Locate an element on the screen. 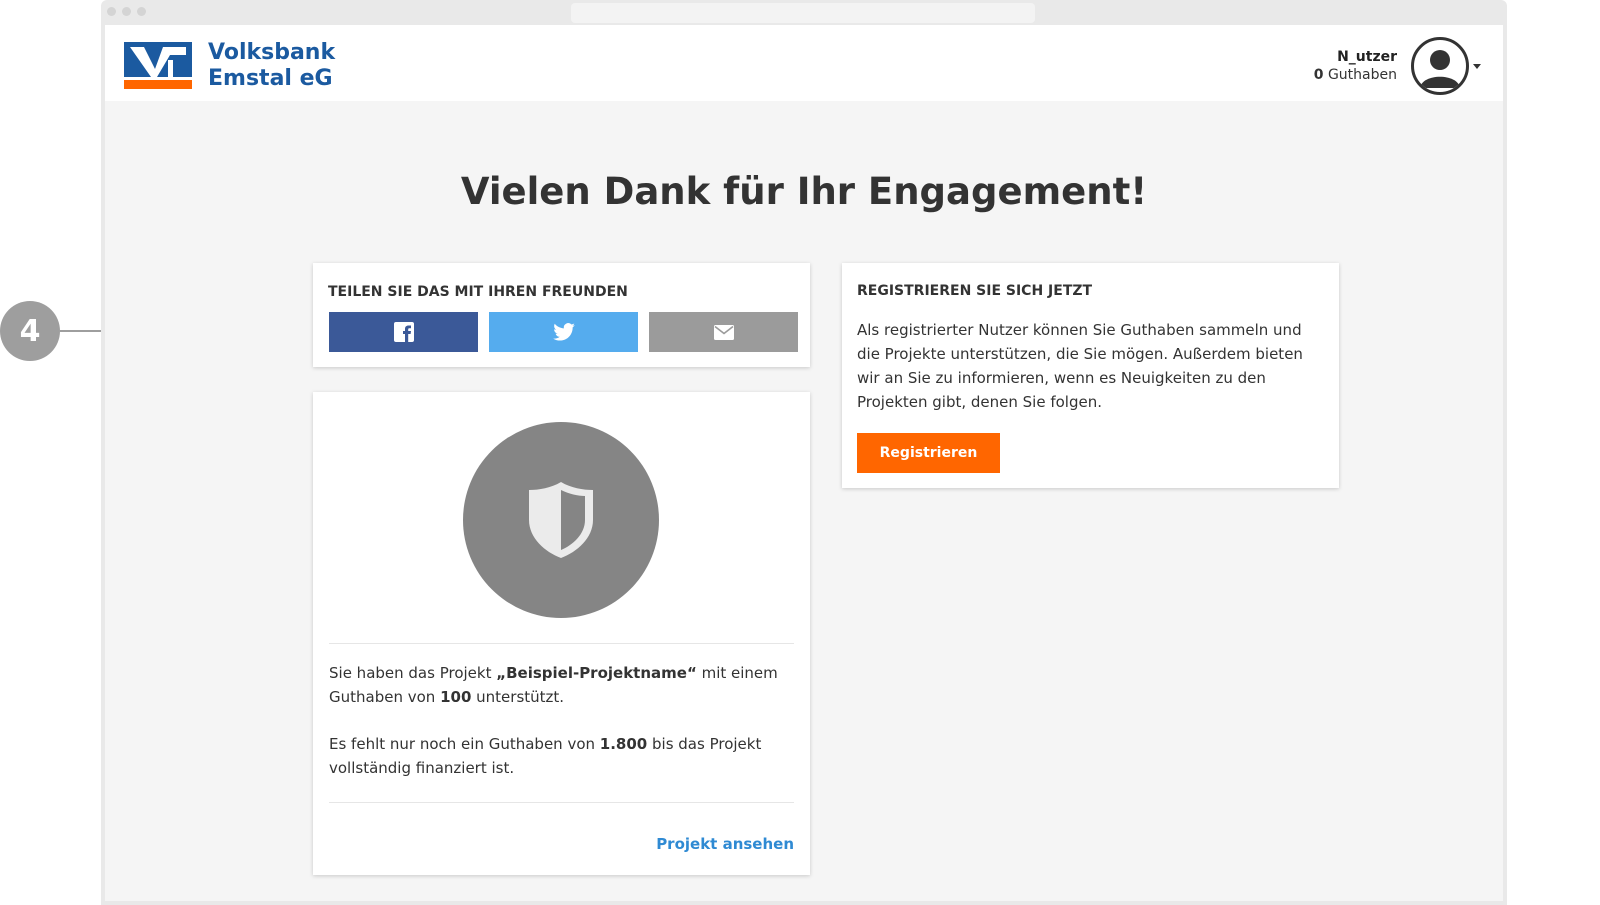 The image size is (1600, 905). twitter-icon is located at coordinates (563, 332).